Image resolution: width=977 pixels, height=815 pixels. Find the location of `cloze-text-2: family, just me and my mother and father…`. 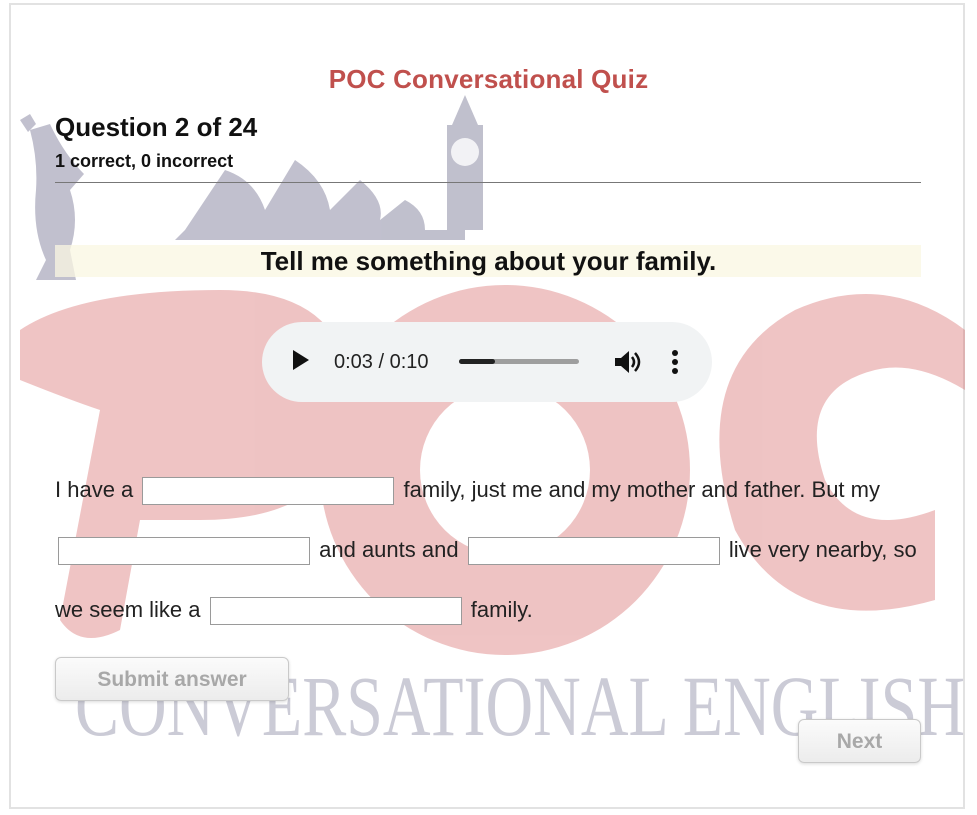

cloze-text-2: family, just me and my mother and father… is located at coordinates (641, 489).